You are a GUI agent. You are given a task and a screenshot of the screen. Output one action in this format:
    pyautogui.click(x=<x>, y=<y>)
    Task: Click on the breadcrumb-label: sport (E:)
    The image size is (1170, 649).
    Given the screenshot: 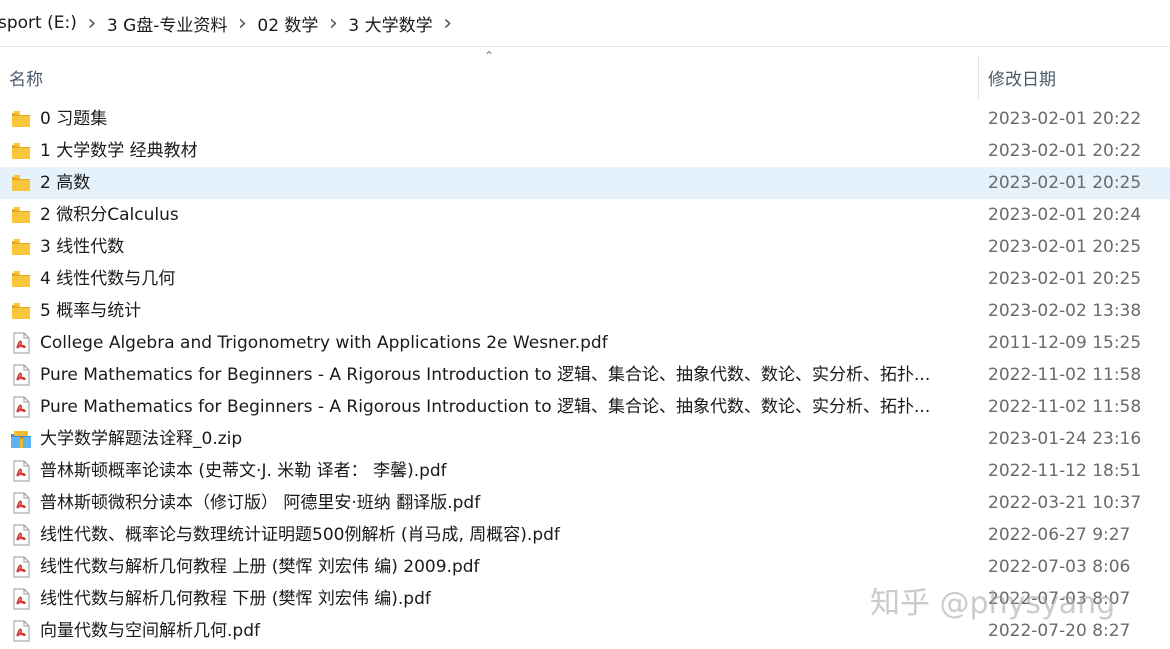 What is the action you would take?
    pyautogui.click(x=40, y=23)
    